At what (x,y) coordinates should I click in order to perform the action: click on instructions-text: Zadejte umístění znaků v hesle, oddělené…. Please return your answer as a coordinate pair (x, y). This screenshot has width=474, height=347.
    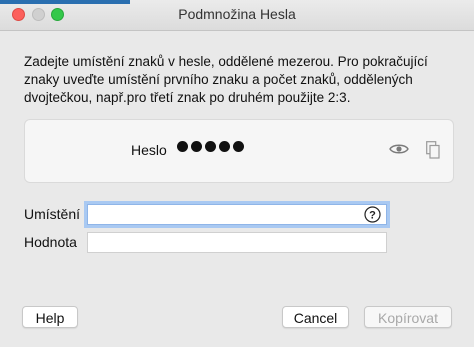
    Looking at the image, I should click on (226, 79).